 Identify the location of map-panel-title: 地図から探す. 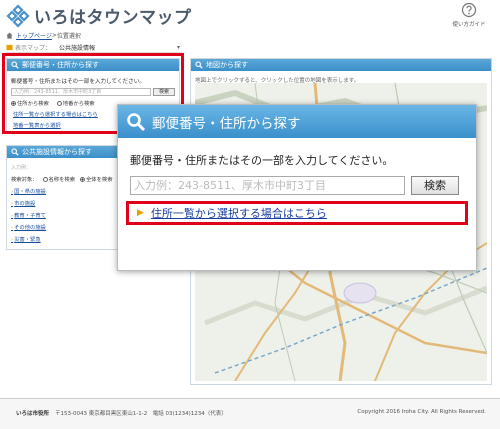
(227, 65).